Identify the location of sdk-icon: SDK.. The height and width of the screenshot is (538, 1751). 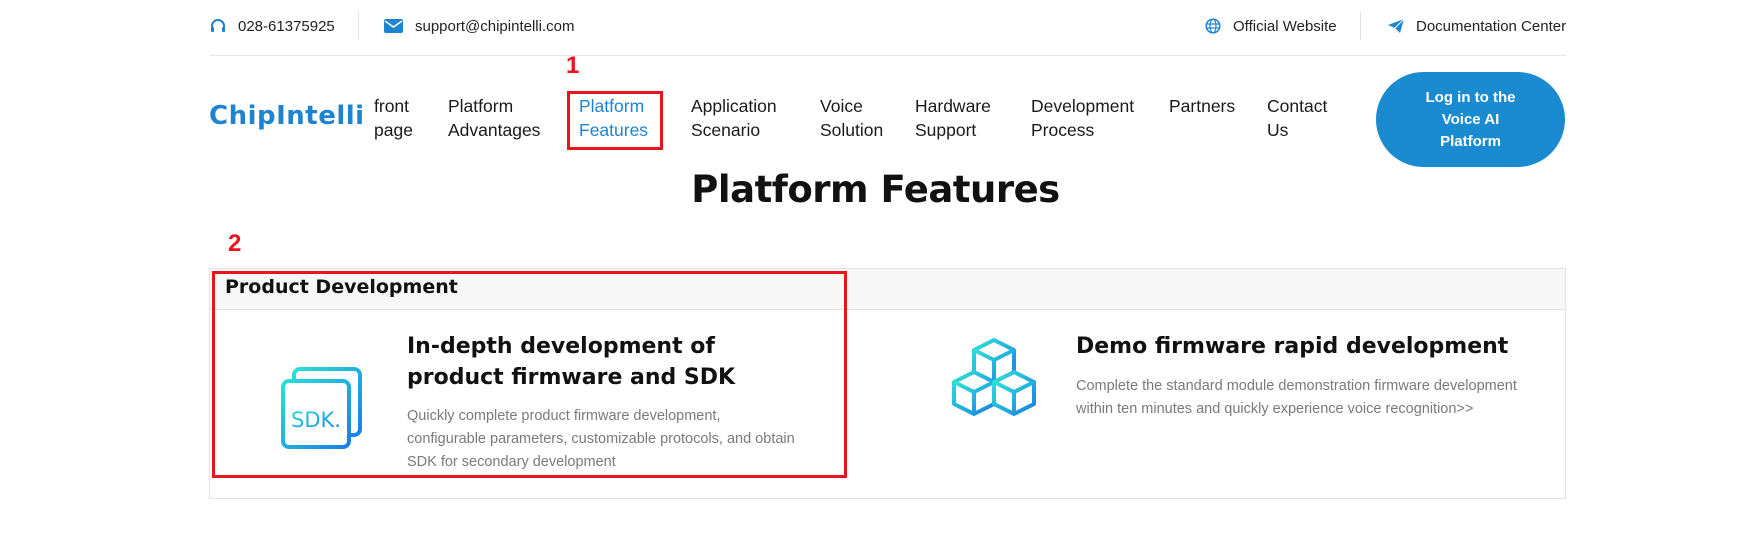
(321, 408).